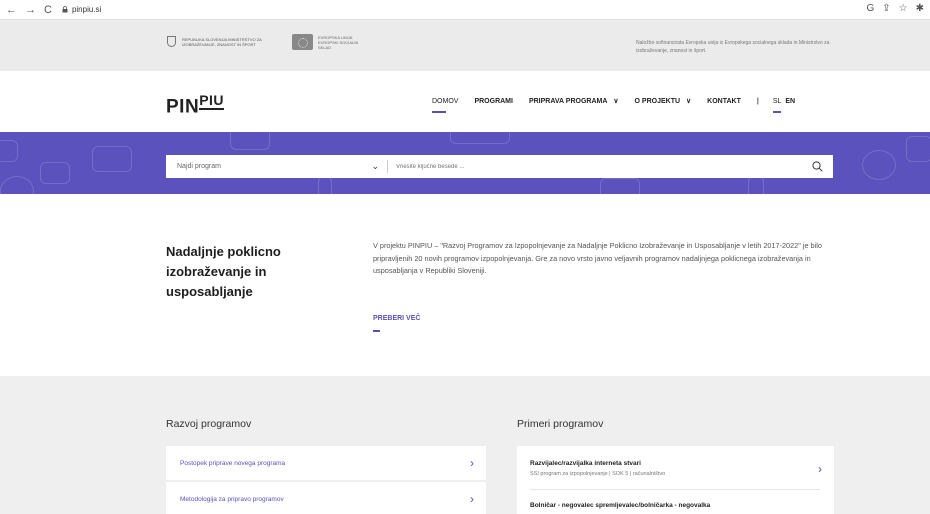  What do you see at coordinates (326, 498) in the screenshot?
I see `dev-item-metodologija: Metodologija za pripravo programov ›` at bounding box center [326, 498].